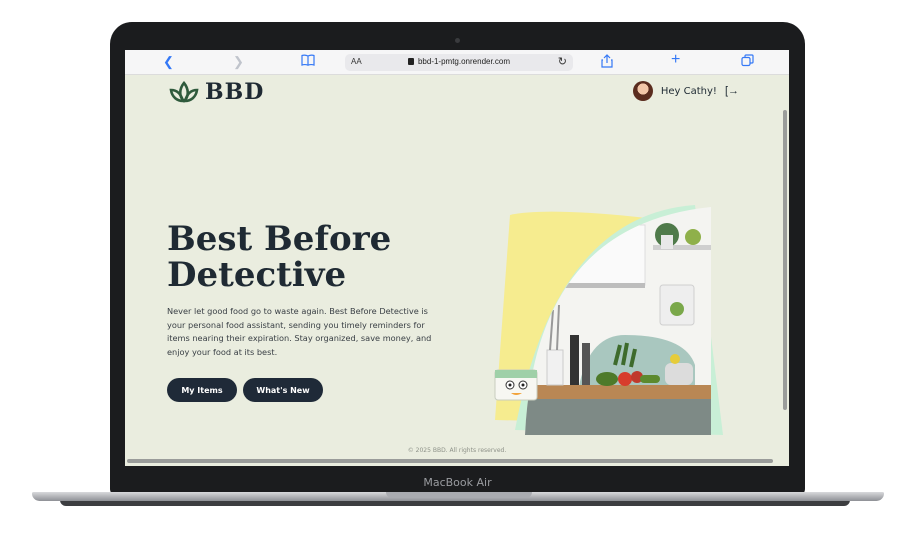 The image size is (904, 535). Describe the element at coordinates (464, 61) in the screenshot. I see `url-value: bbd-1-pmtg.onrender.com` at that location.